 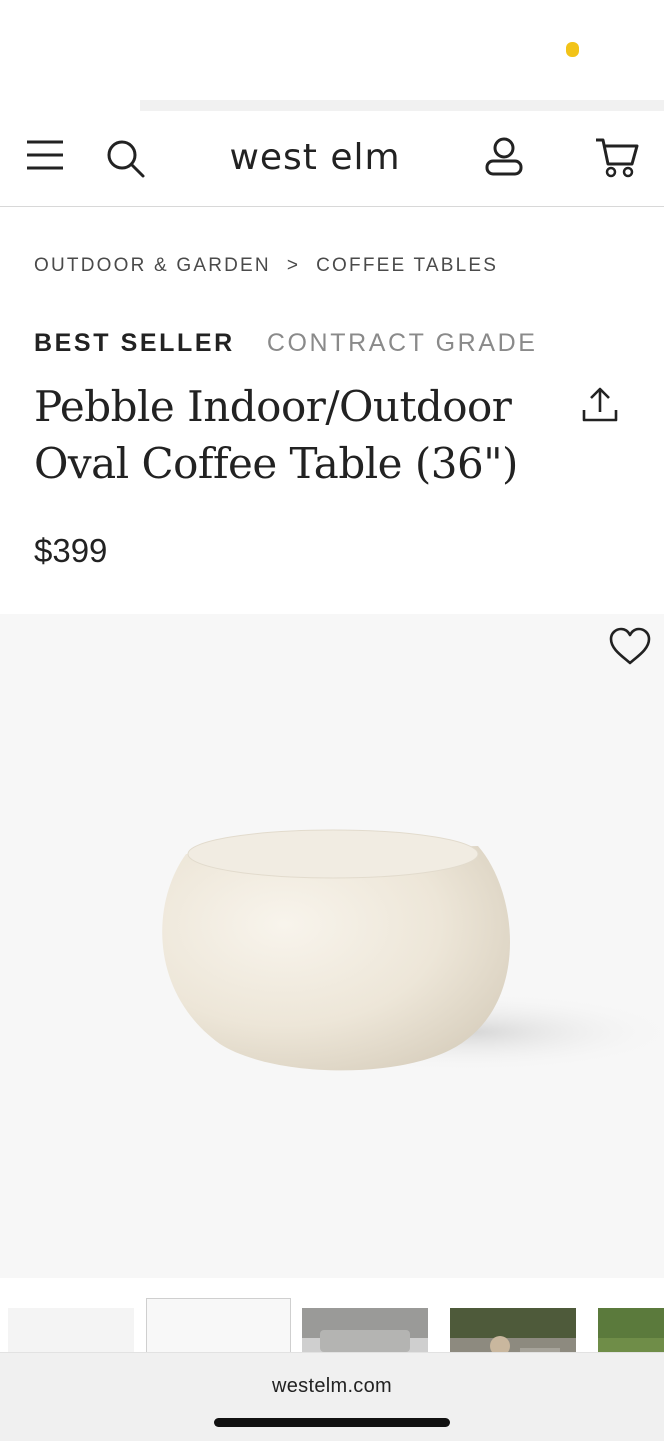 What do you see at coordinates (71, 550) in the screenshot?
I see `product-price: $399` at bounding box center [71, 550].